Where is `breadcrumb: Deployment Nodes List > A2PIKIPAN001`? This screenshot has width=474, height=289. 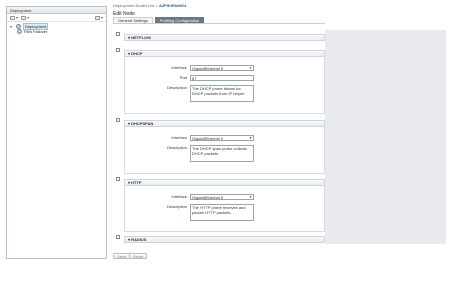 breadcrumb: Deployment Nodes List > A2PIKIPAN001 is located at coordinates (150, 5).